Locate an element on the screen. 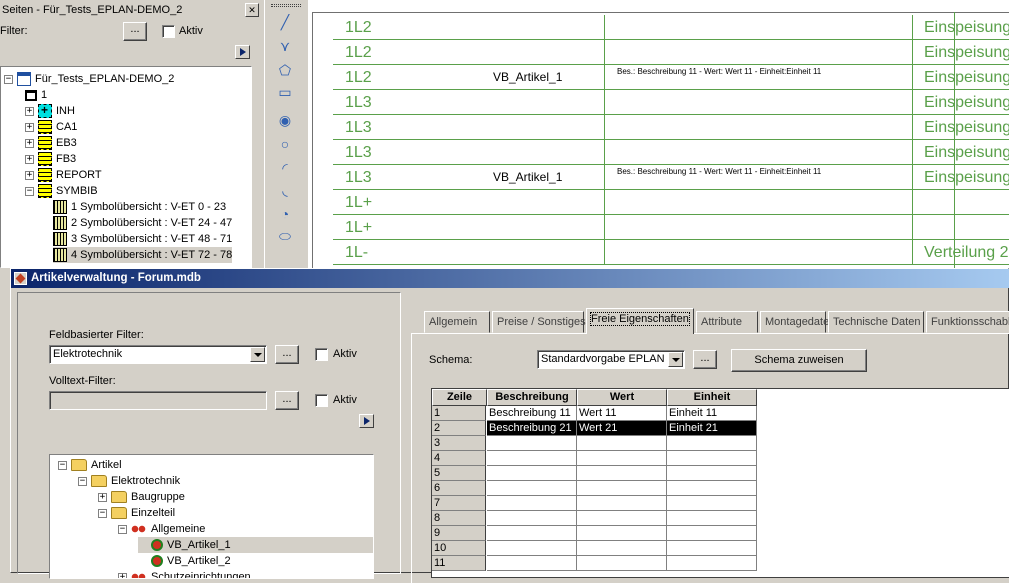 This screenshot has height=583, width=1009. arc-3pt-tool-icon: ◟ is located at coordinates (285, 190).